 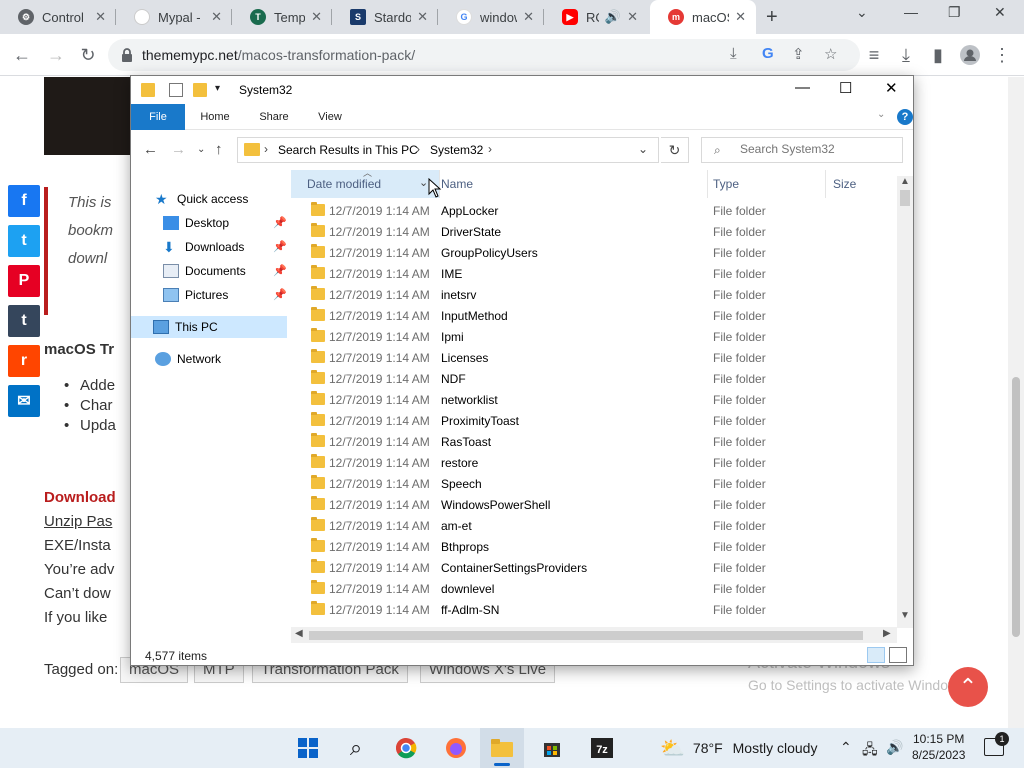 I want to click on table-row: 12/7/2019 1:14 AM restore File folder, so click(x=591, y=462).